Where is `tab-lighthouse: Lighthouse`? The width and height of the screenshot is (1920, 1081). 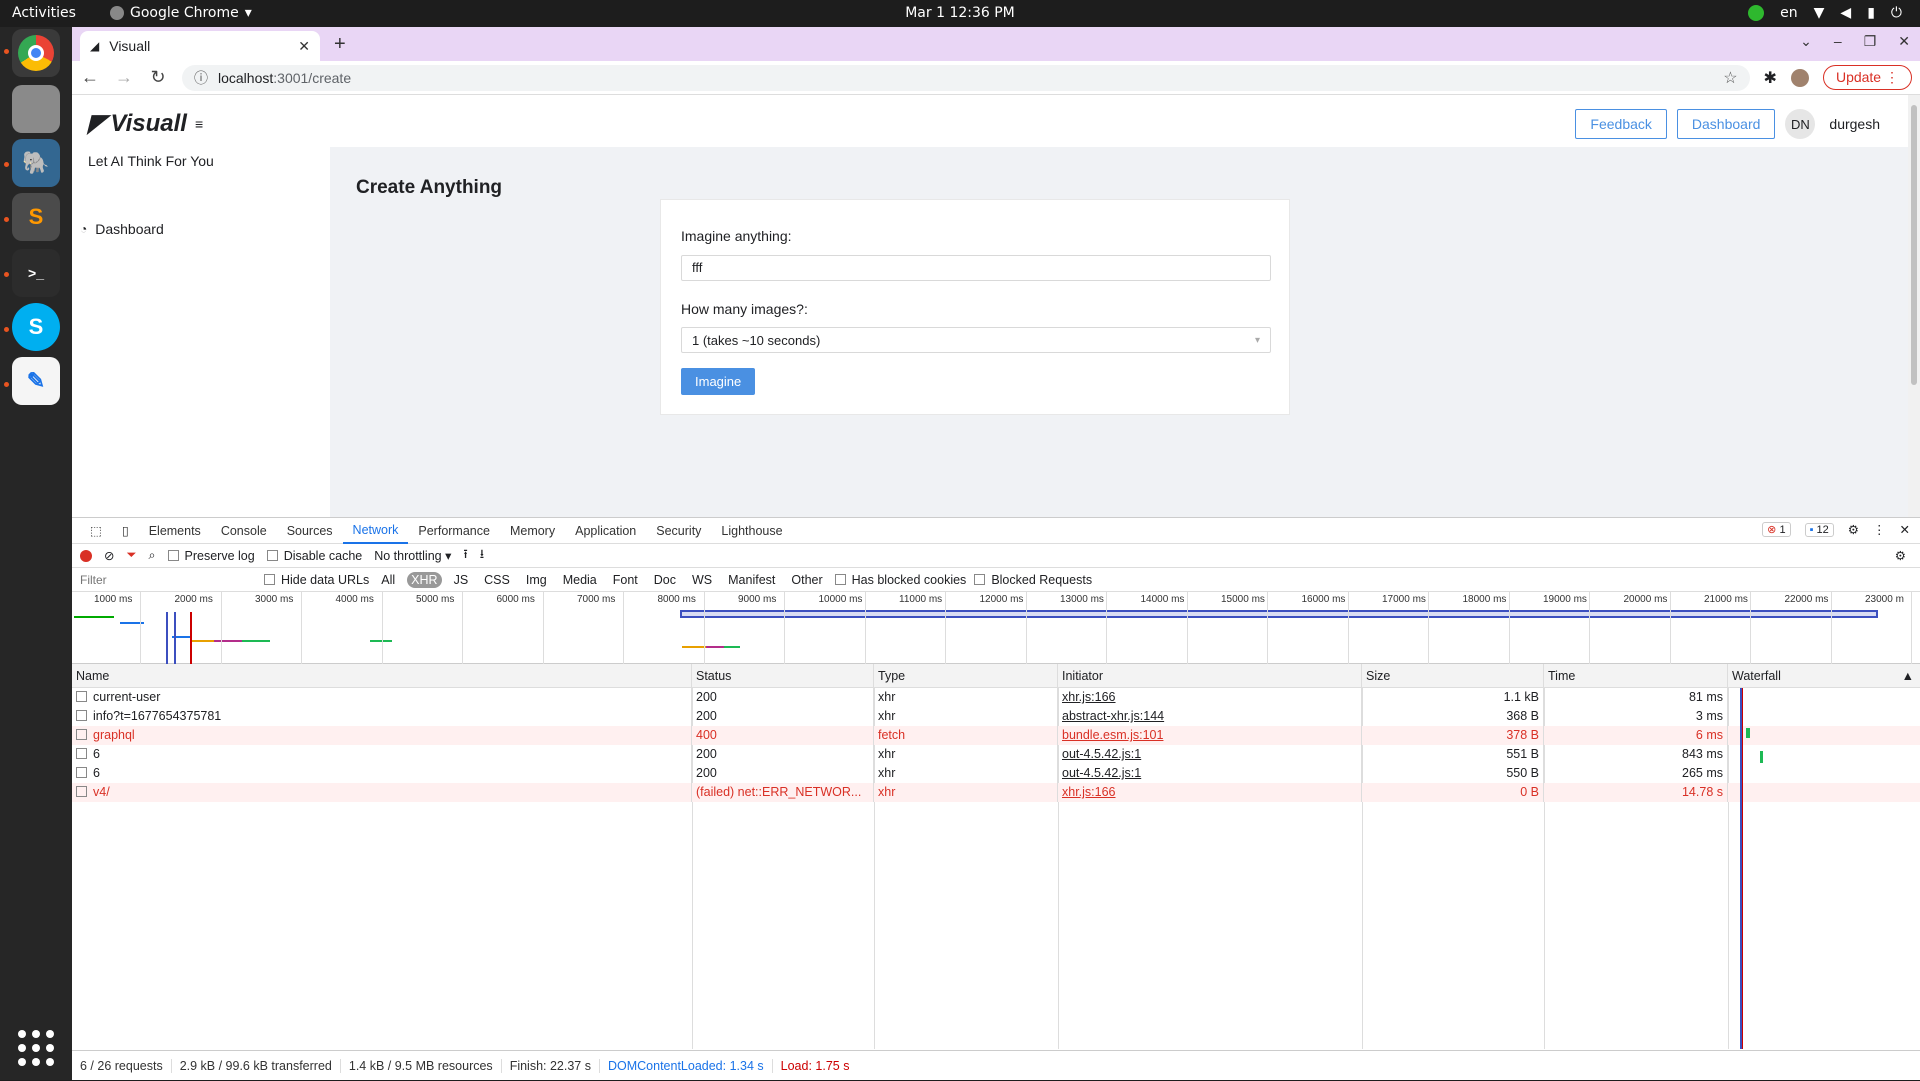
tab-lighthouse: Lighthouse is located at coordinates (751, 531).